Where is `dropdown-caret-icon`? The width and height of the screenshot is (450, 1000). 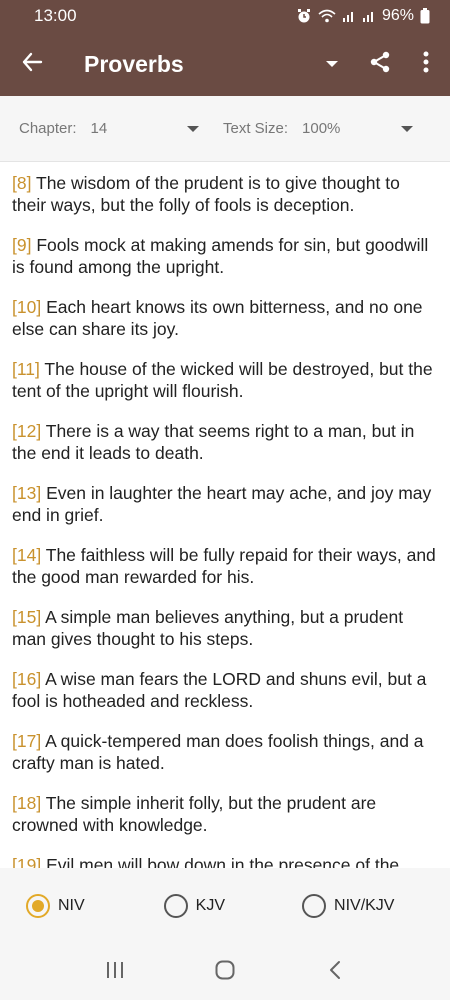
dropdown-caret-icon is located at coordinates (332, 64).